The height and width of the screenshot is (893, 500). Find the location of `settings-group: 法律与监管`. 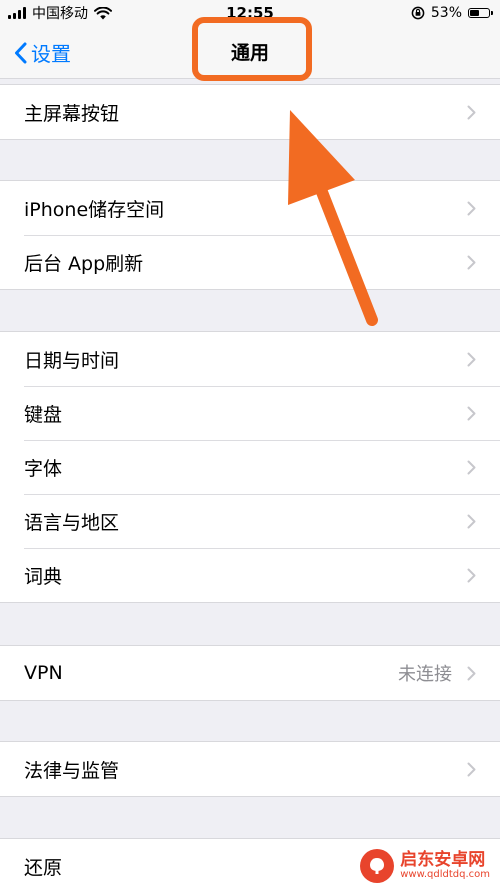

settings-group: 法律与监管 is located at coordinates (250, 769).